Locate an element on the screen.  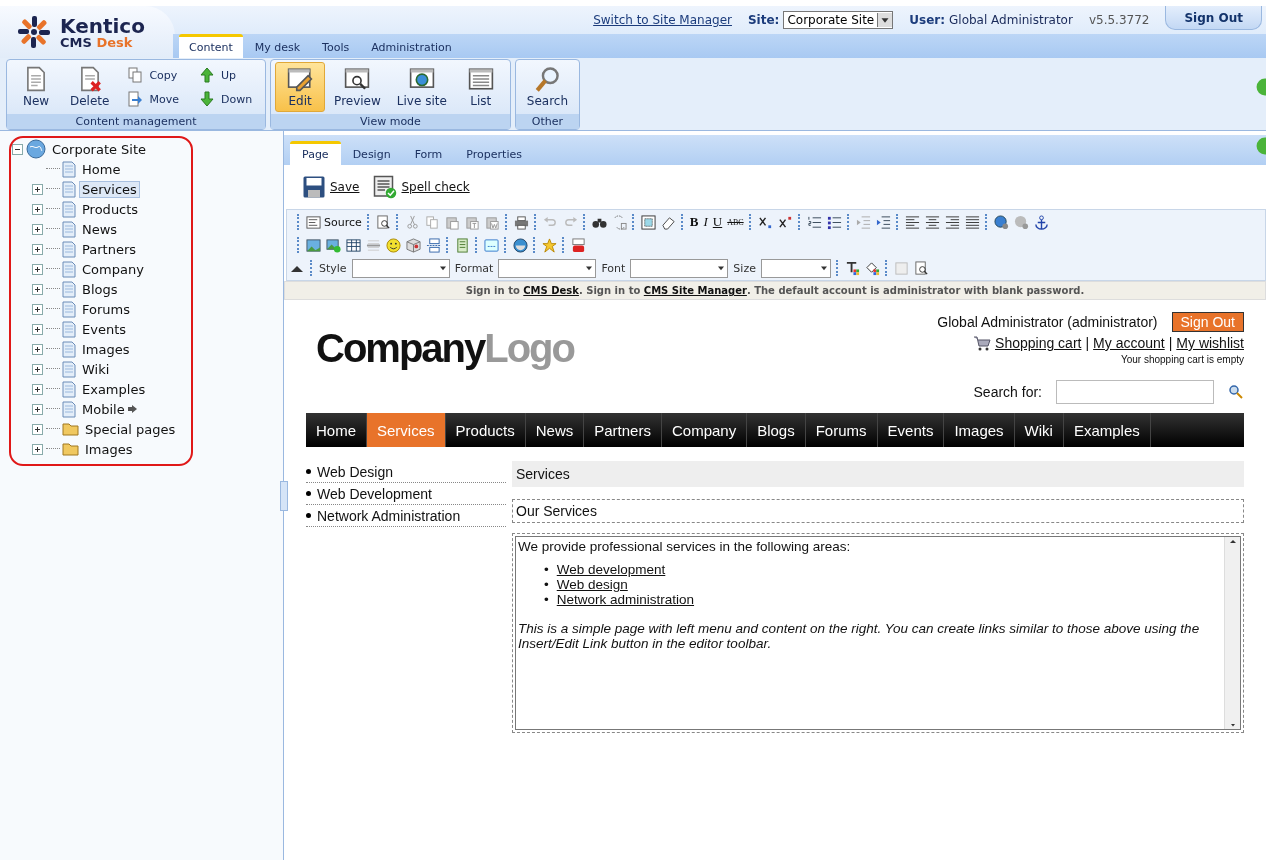
justify-button is located at coordinates (972, 222).